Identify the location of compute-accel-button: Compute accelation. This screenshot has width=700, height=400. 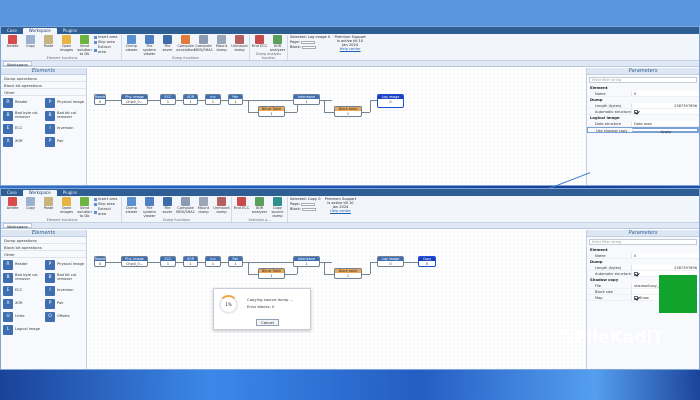
(185, 45).